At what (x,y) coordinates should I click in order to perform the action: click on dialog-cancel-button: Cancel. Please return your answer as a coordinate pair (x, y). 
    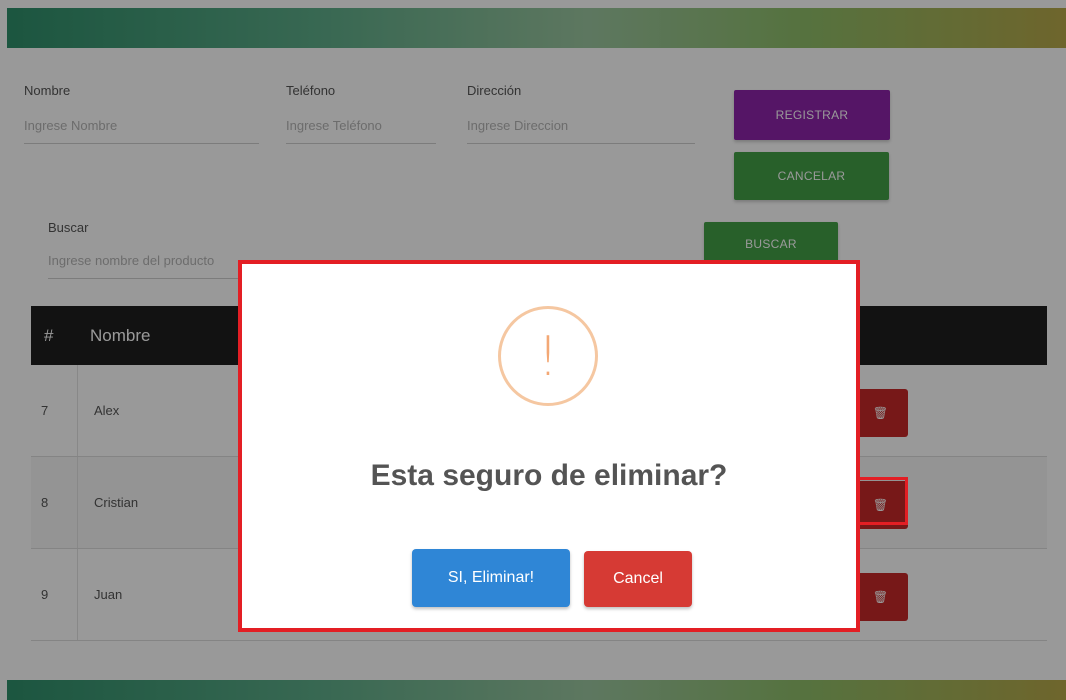
    Looking at the image, I should click on (638, 579).